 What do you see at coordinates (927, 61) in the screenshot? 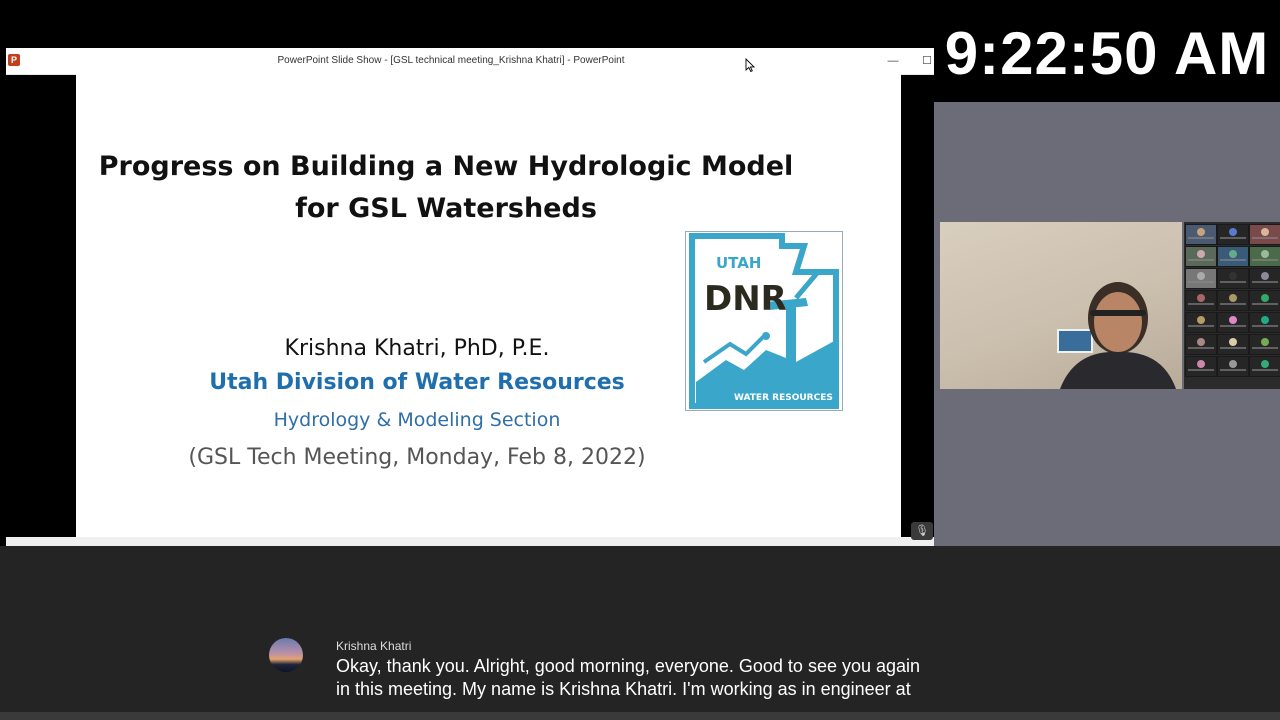
I see `maximize-button: ☐` at bounding box center [927, 61].